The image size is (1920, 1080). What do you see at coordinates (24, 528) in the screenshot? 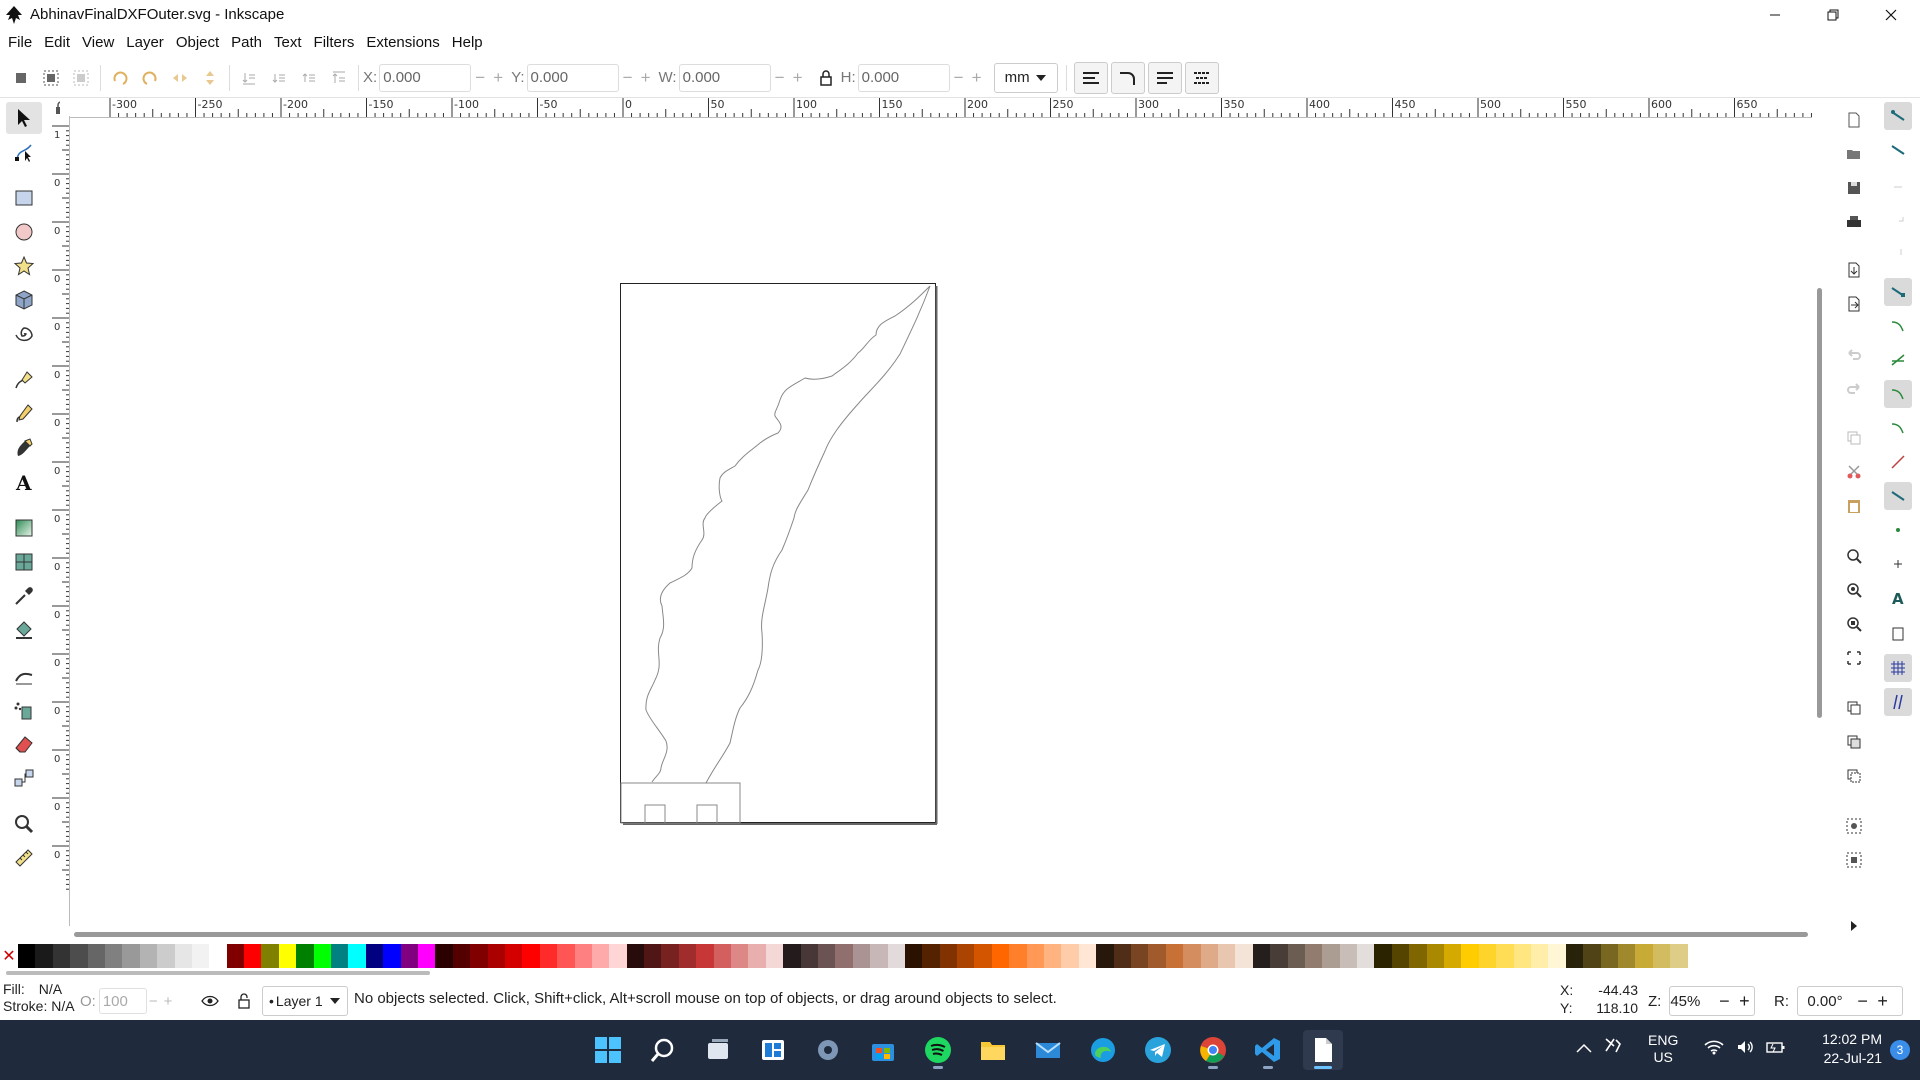
I see `gradient-tool` at bounding box center [24, 528].